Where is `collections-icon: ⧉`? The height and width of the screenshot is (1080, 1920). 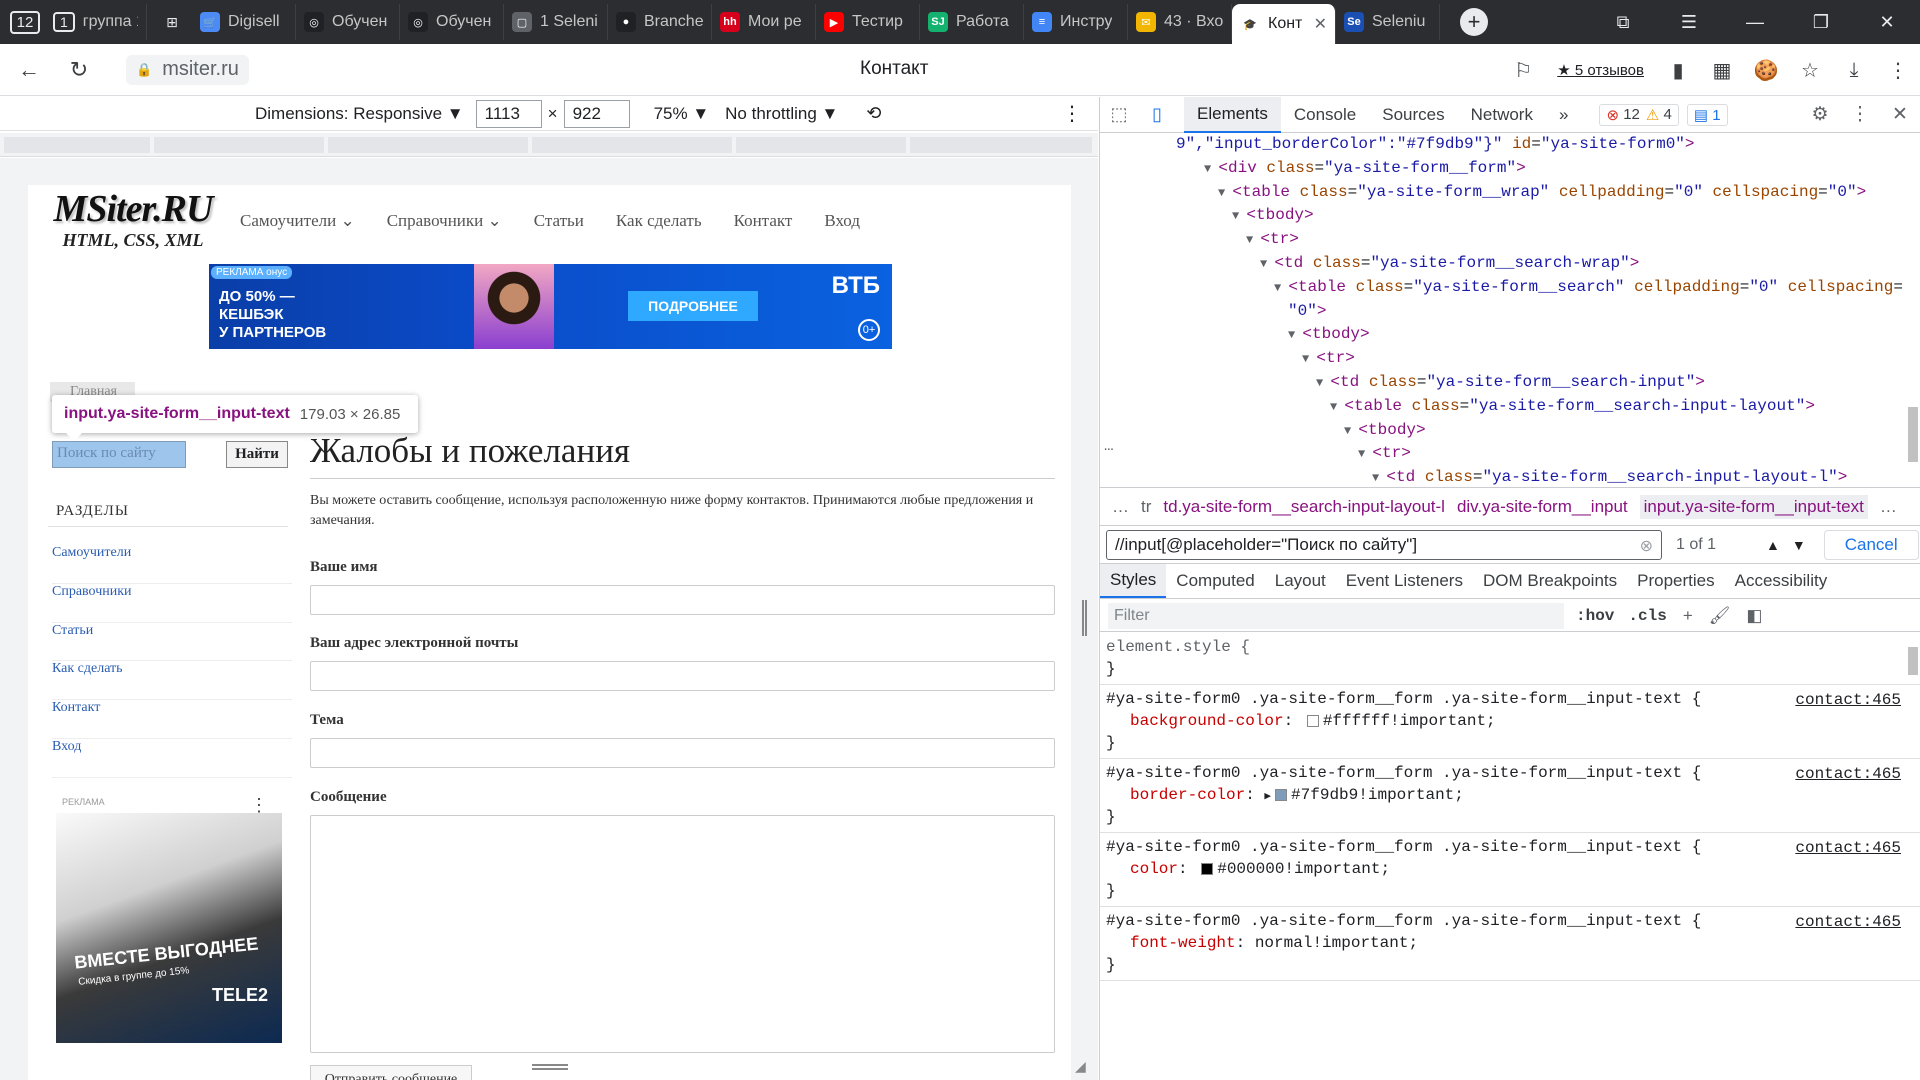
collections-icon: ⧉ is located at coordinates (1623, 22).